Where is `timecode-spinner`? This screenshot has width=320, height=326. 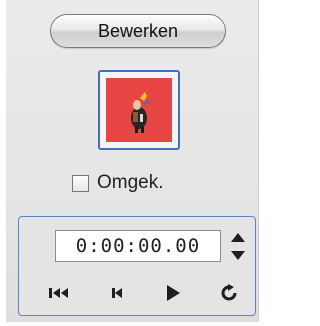 timecode-spinner is located at coordinates (238, 247).